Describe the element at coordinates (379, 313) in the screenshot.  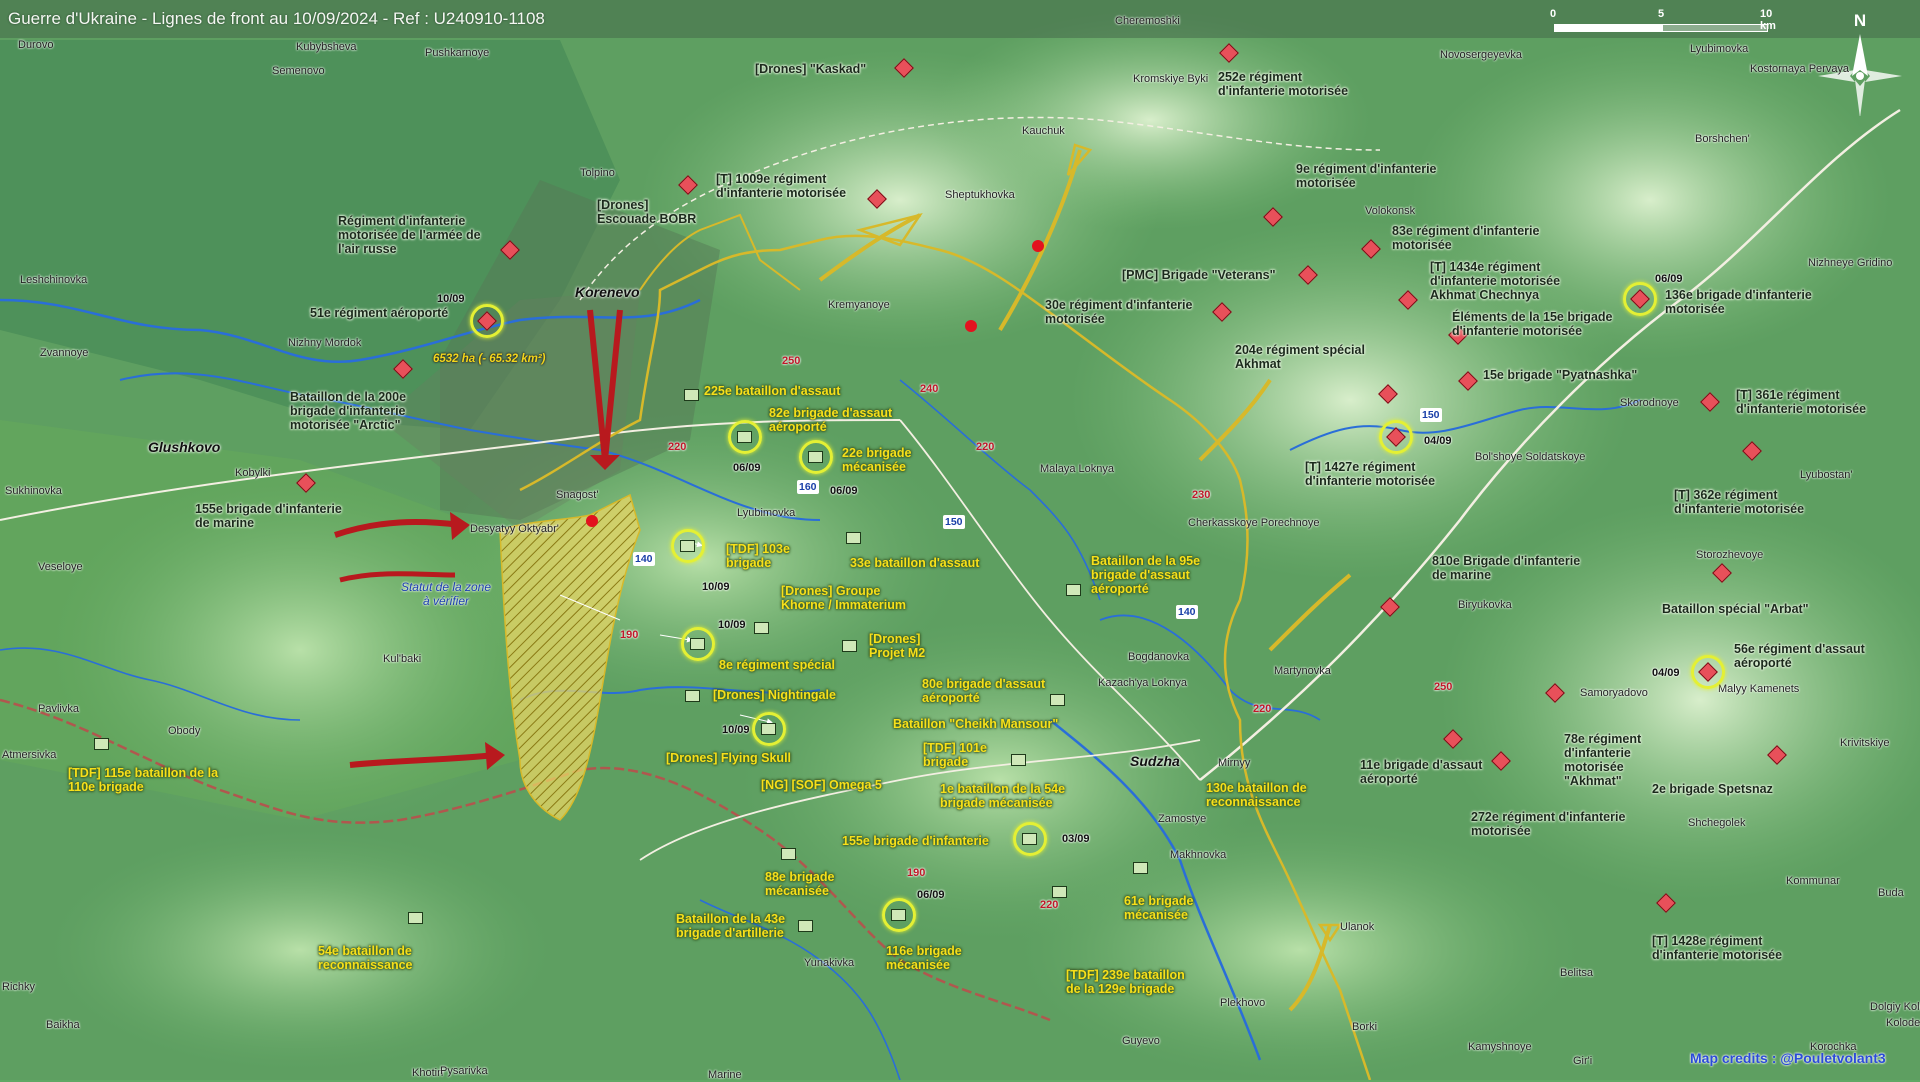
I see `russian-unit-label: 51e régiment aéroporté` at that location.